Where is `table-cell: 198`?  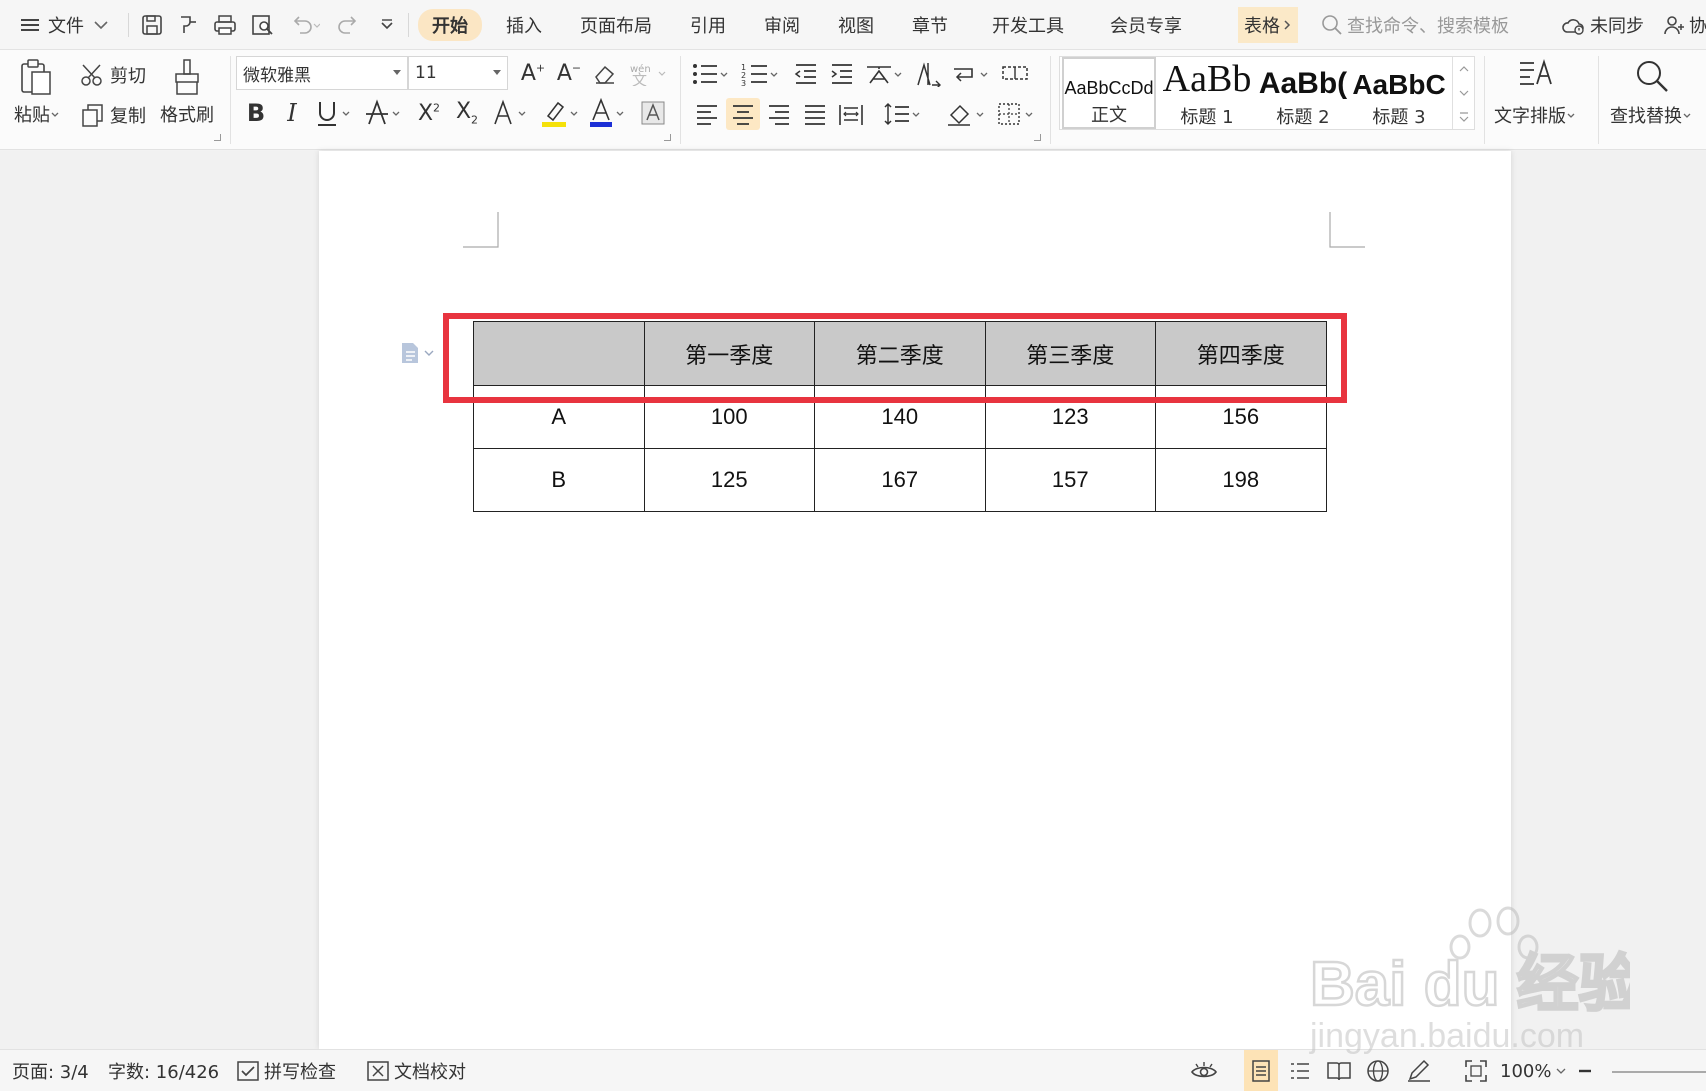
table-cell: 198 is located at coordinates (1241, 480).